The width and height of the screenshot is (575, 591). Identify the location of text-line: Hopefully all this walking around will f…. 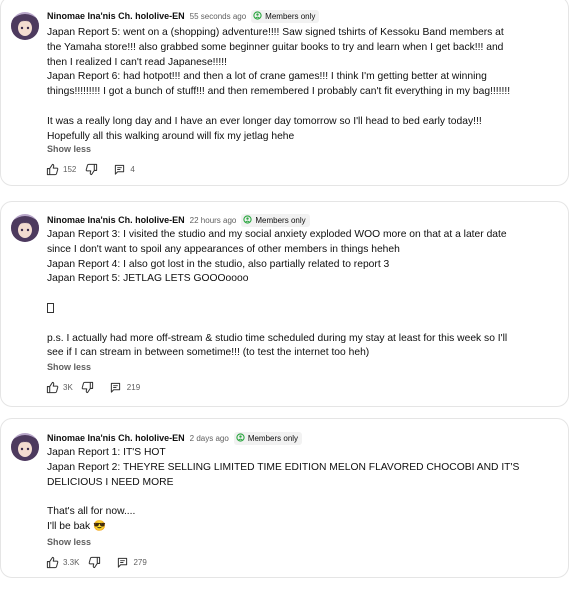
(171, 136).